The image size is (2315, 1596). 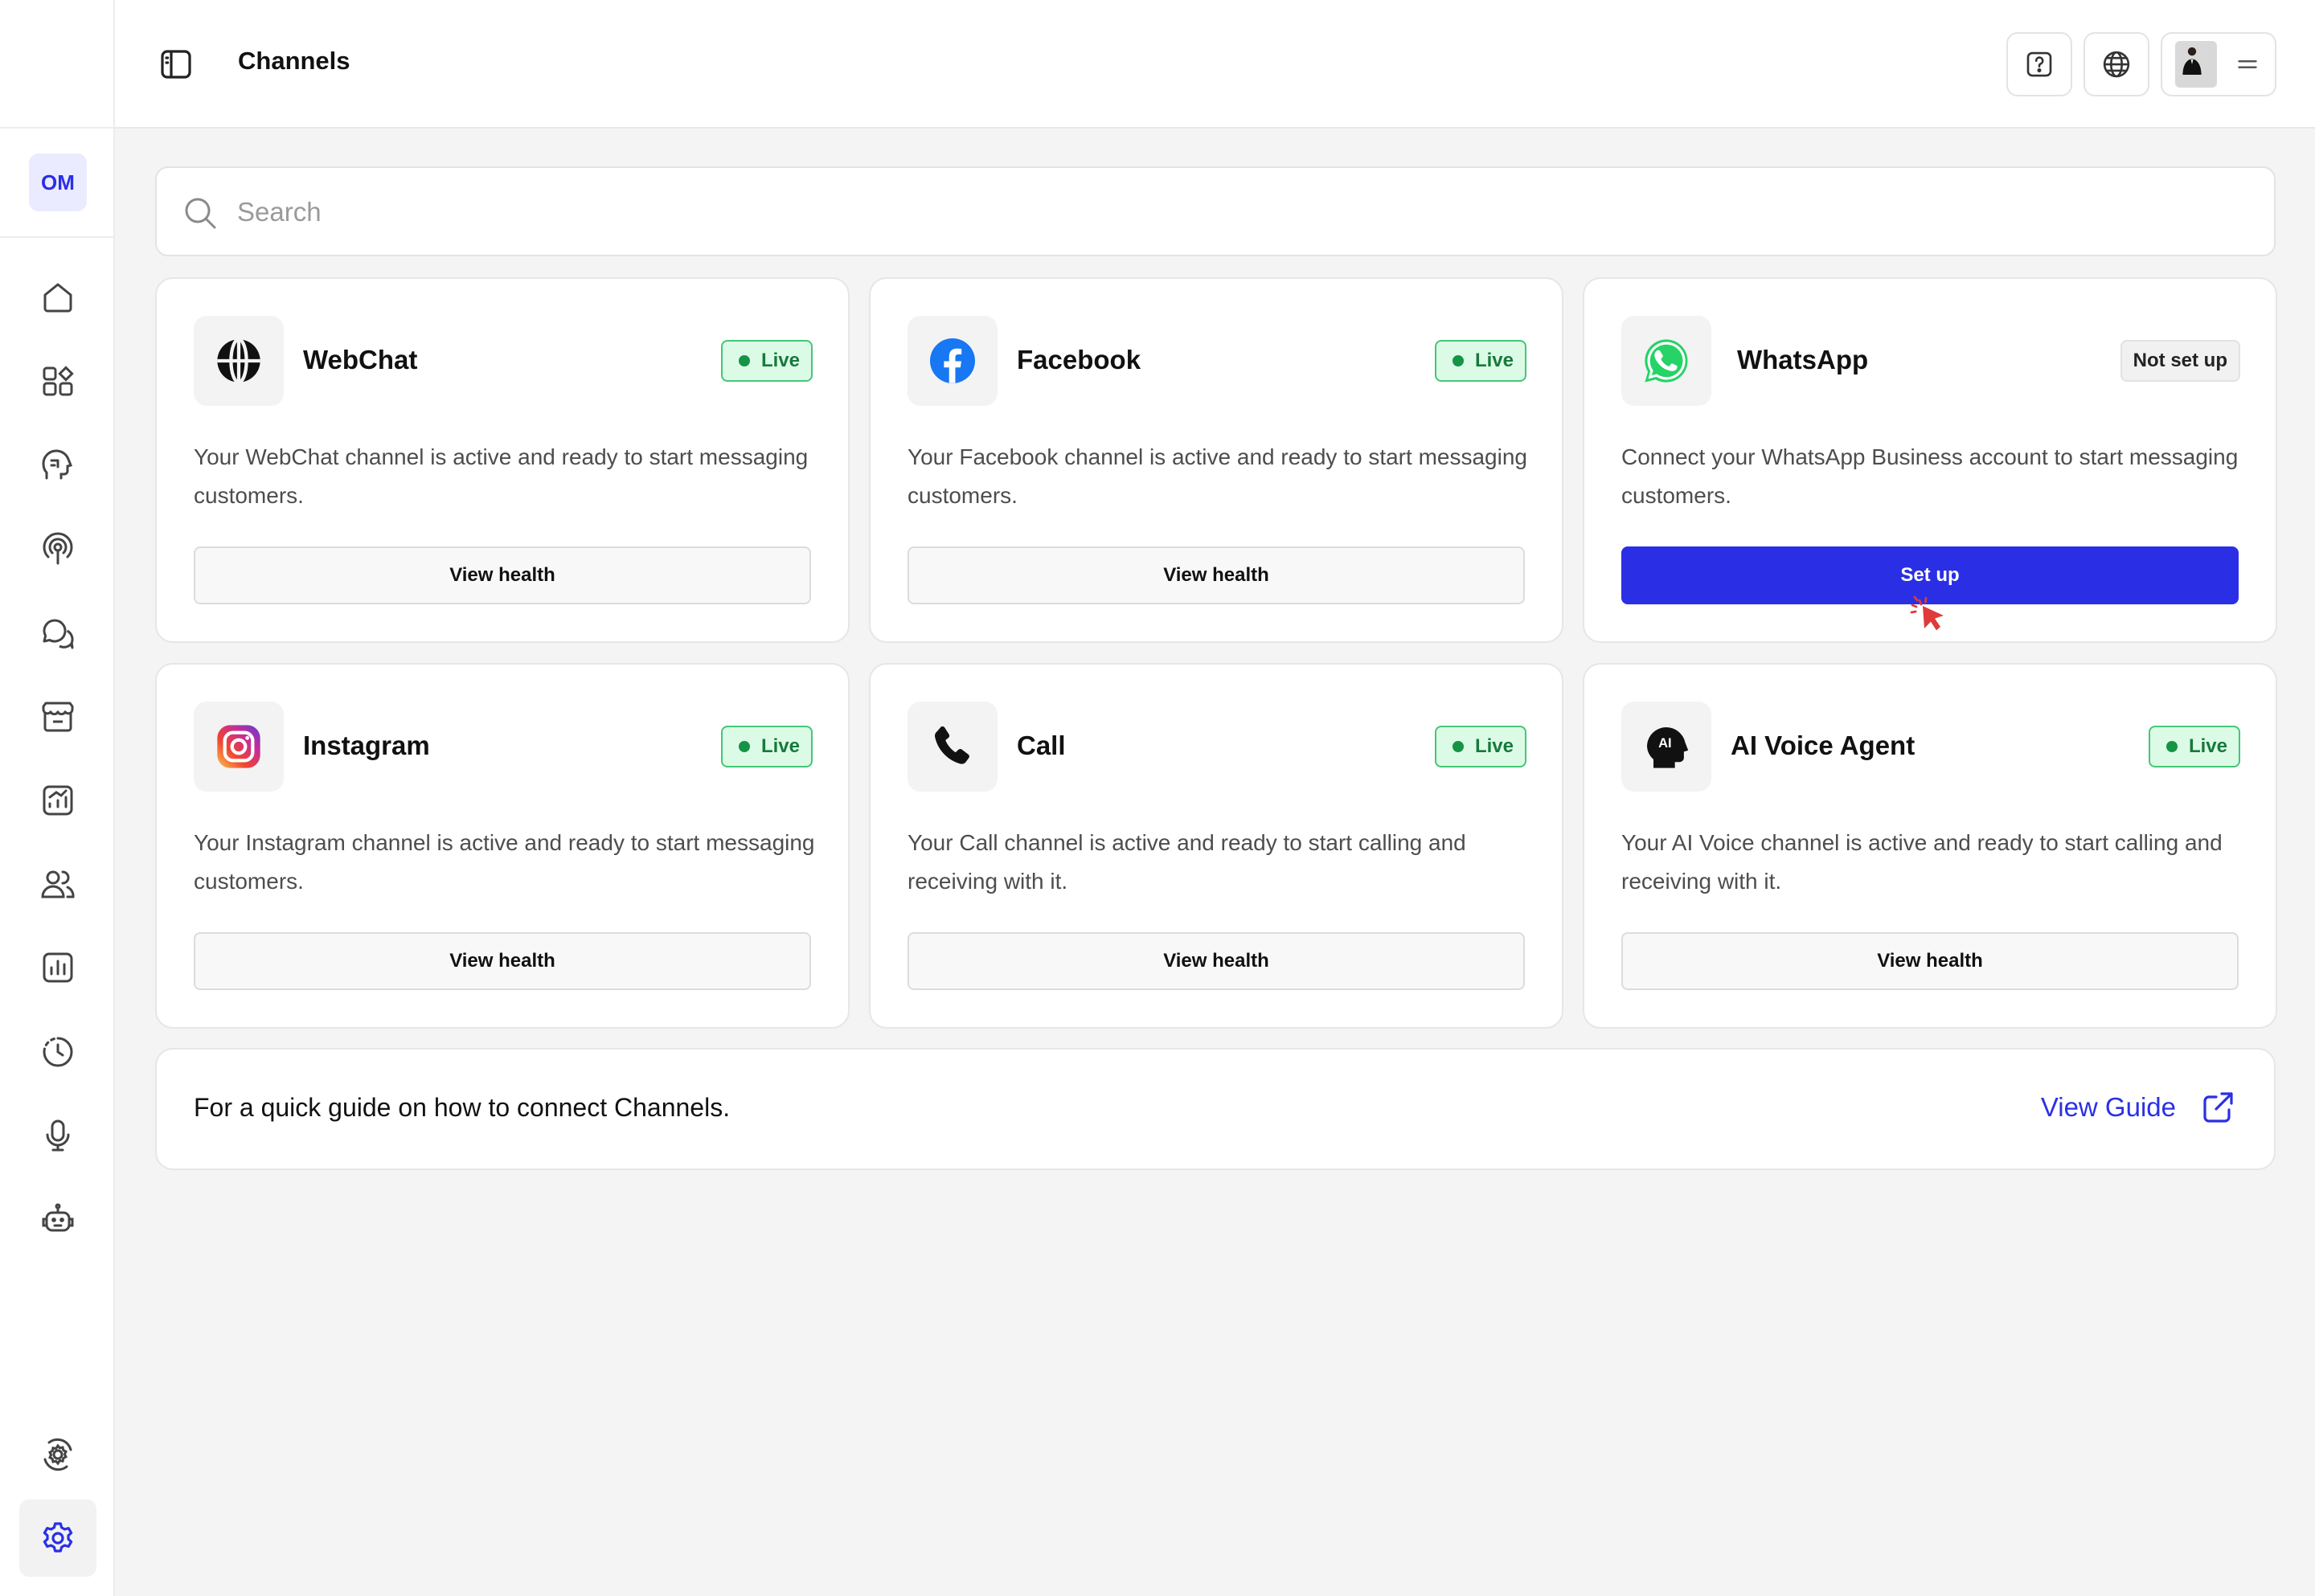 I want to click on broadcast-icon, so click(x=58, y=549).